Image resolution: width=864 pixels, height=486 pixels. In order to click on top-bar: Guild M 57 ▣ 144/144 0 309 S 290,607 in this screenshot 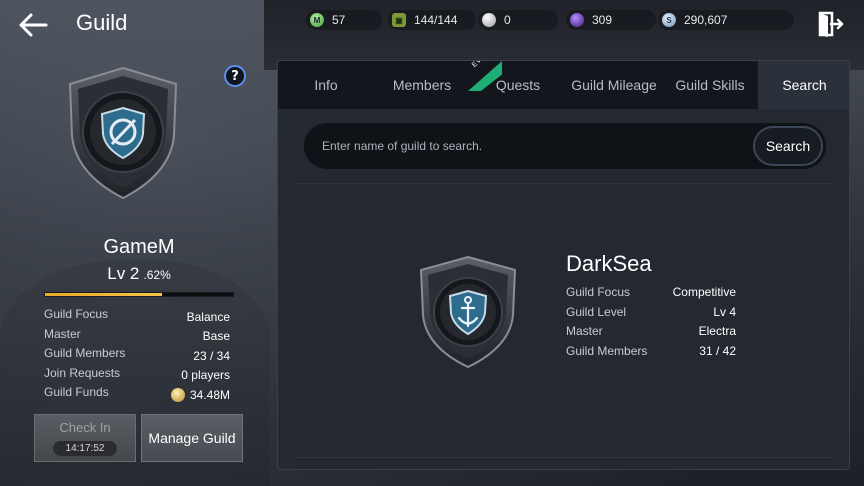, I will do `click(432, 25)`.